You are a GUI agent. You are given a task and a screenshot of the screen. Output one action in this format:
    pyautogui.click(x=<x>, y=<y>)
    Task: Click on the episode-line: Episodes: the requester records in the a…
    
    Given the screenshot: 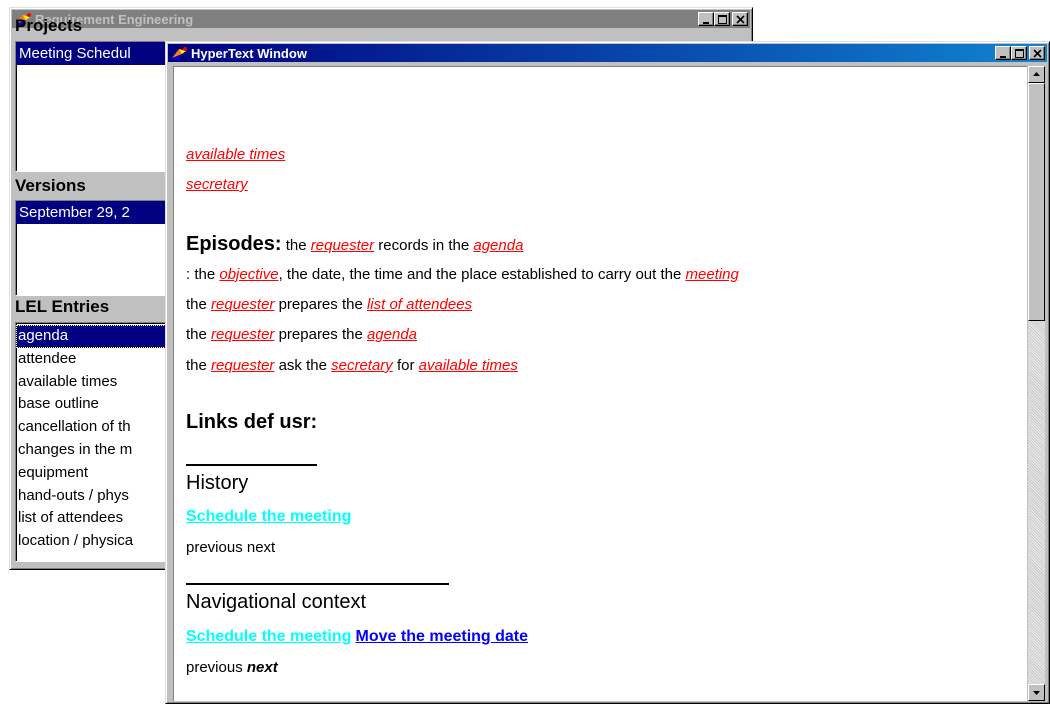 What is the action you would take?
    pyautogui.click(x=354, y=244)
    